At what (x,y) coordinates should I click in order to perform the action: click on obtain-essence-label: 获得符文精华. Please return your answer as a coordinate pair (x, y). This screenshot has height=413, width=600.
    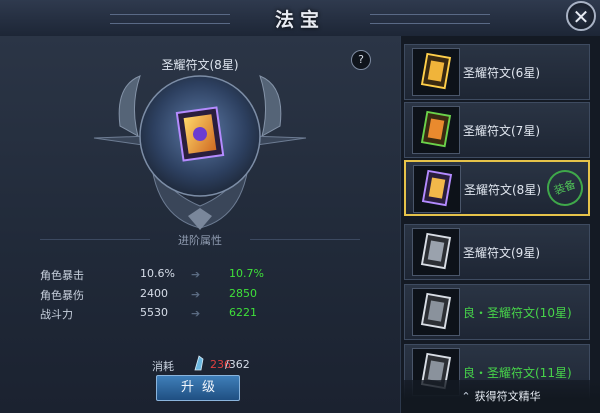
    Looking at the image, I should click on (507, 396).